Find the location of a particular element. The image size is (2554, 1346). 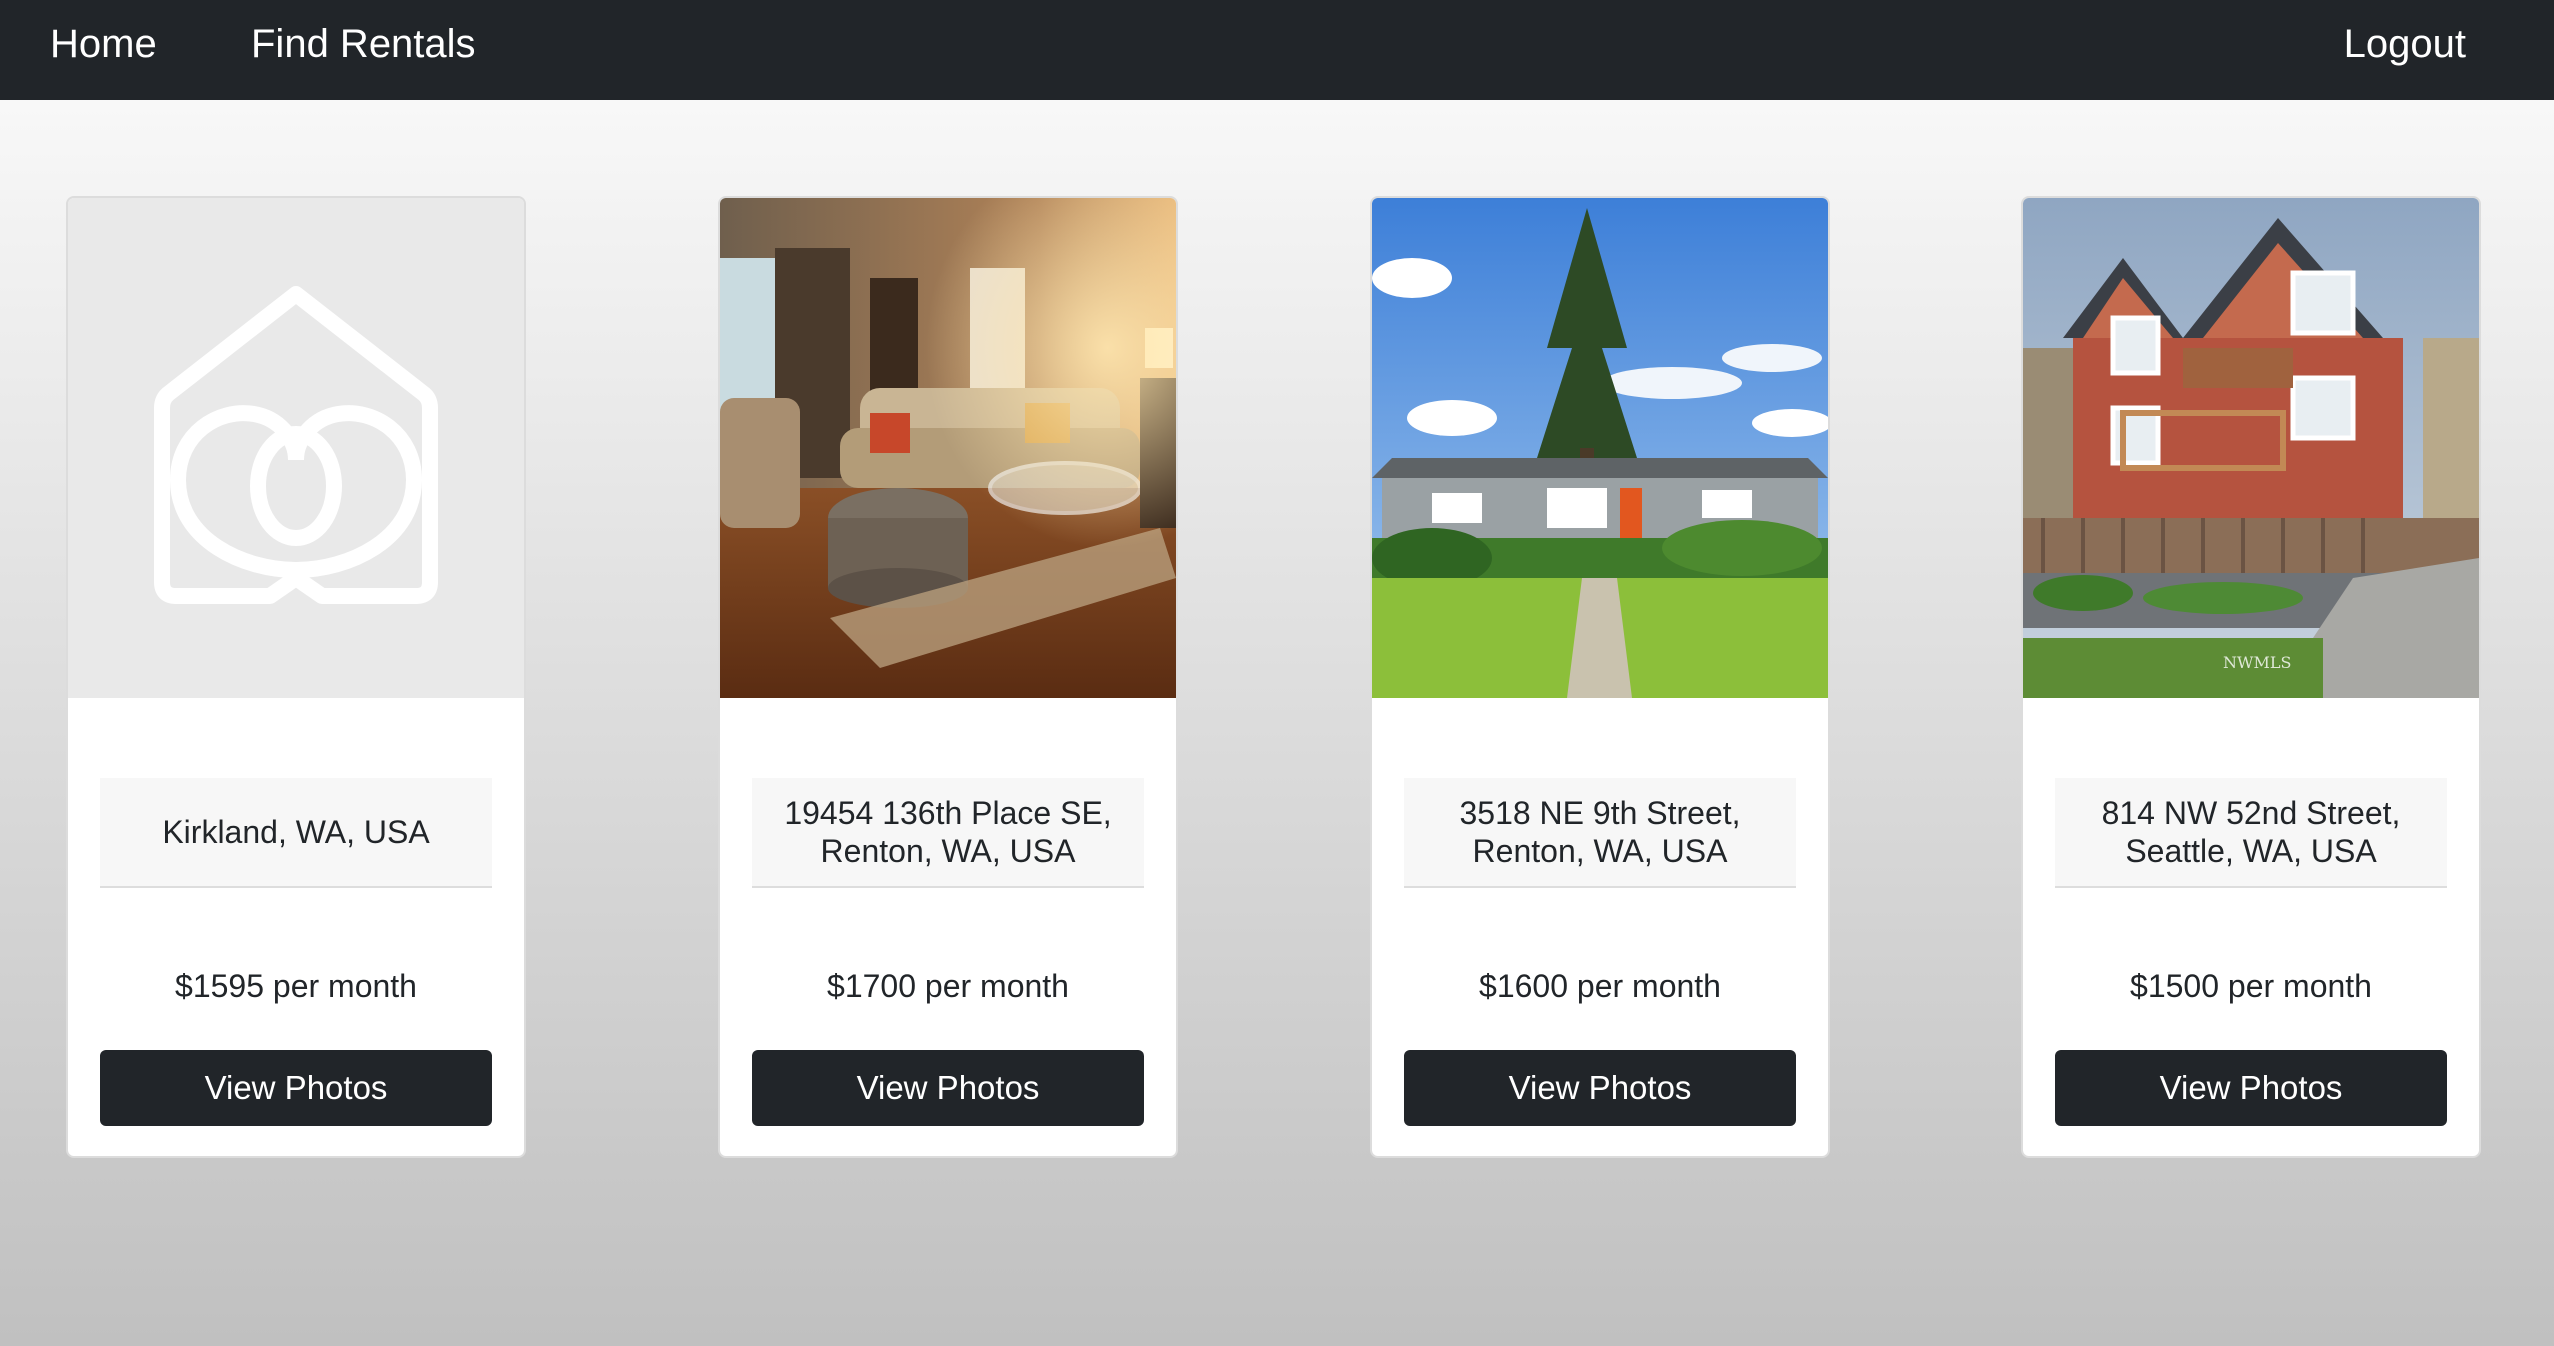

listing-price: $1500 per month is located at coordinates (2251, 986).